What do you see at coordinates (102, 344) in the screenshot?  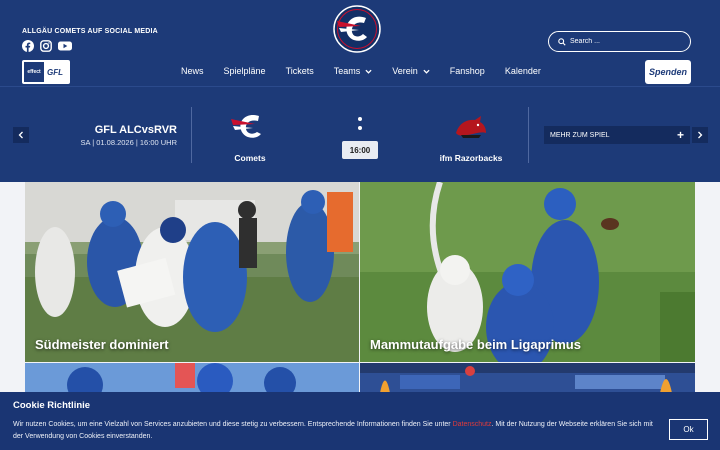 I see `news-title: Südmeister dominiert` at bounding box center [102, 344].